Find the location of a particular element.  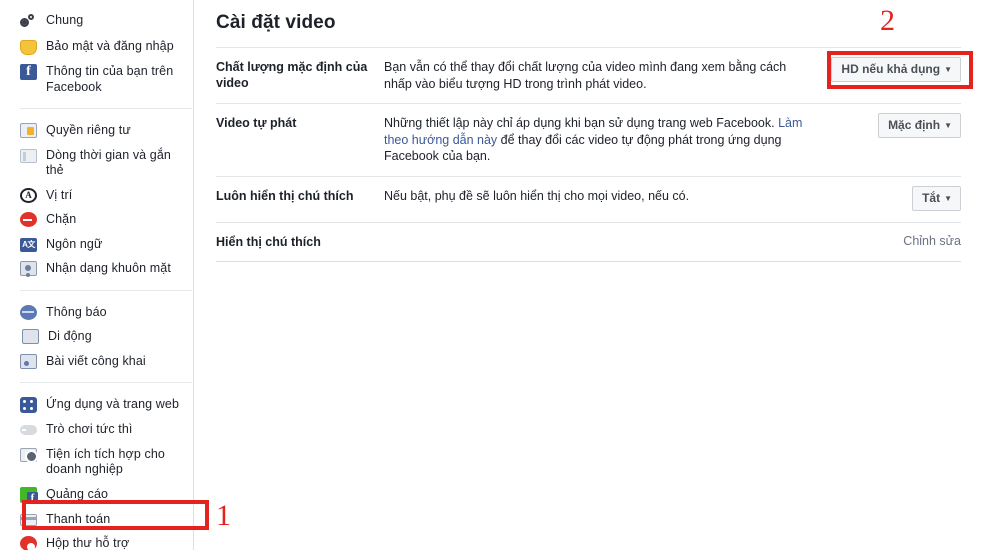

setting-control-cell: Mặc định ▼ is located at coordinates (896, 140).